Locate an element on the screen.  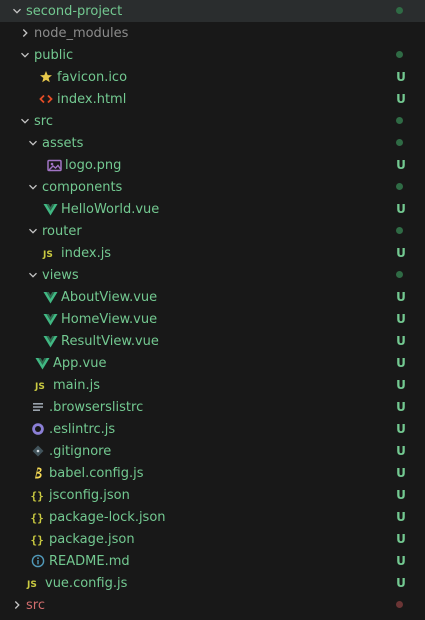
tree-file-gitignore: .gitignore U is located at coordinates (212, 451).